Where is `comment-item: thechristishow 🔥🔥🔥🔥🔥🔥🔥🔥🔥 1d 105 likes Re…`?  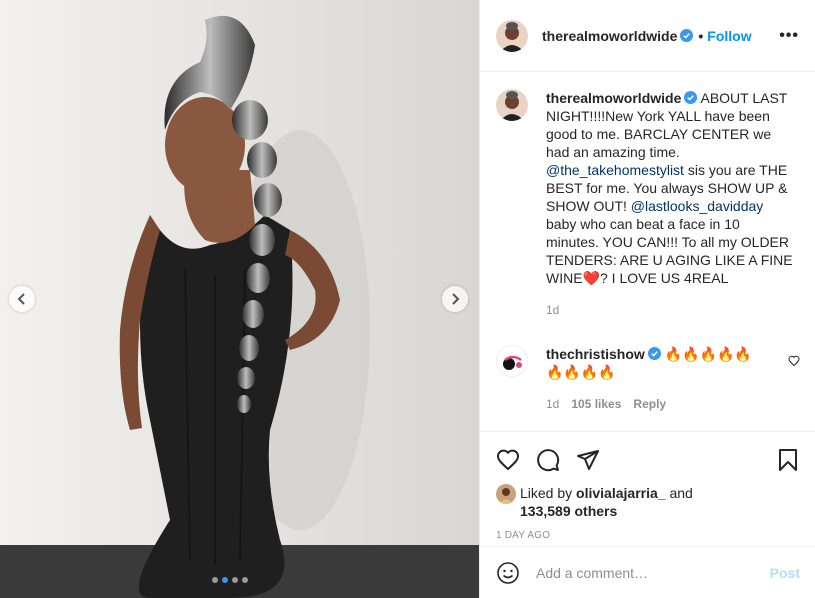
comment-item: thechristishow 🔥🔥🔥🔥🔥🔥🔥🔥🔥 1d 105 likes Re… is located at coordinates (648, 378).